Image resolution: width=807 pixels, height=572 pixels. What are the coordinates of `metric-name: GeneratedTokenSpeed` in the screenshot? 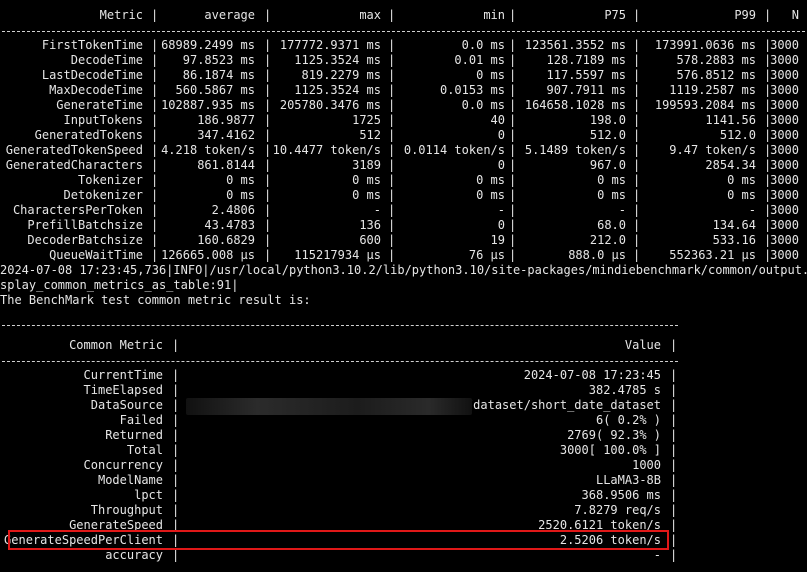 It's located at (74, 150).